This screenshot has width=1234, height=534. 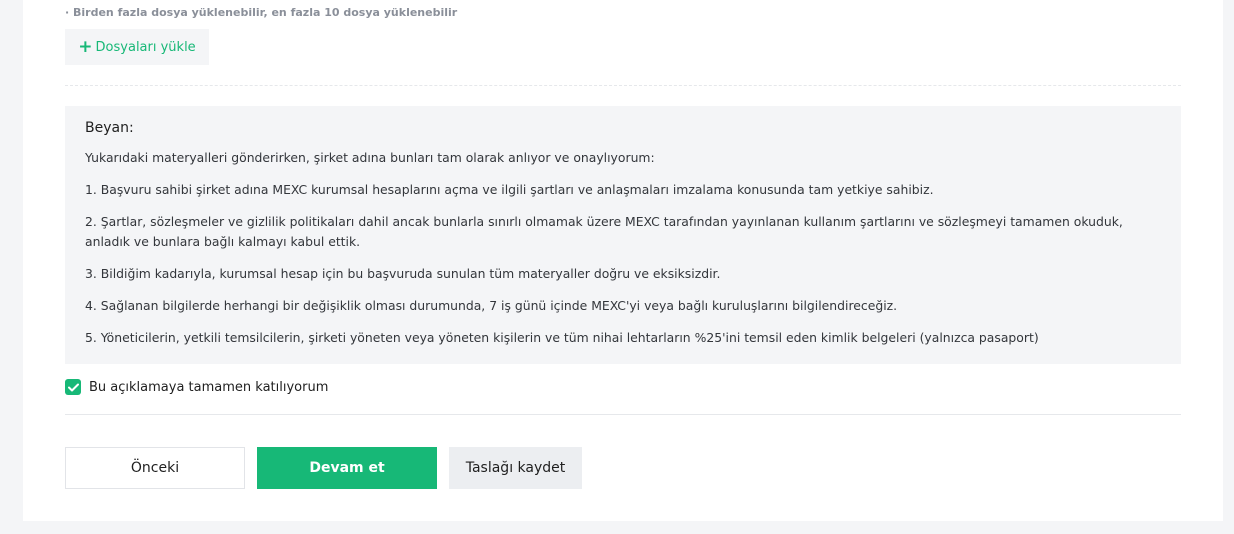 I want to click on check-icon, so click(x=73, y=387).